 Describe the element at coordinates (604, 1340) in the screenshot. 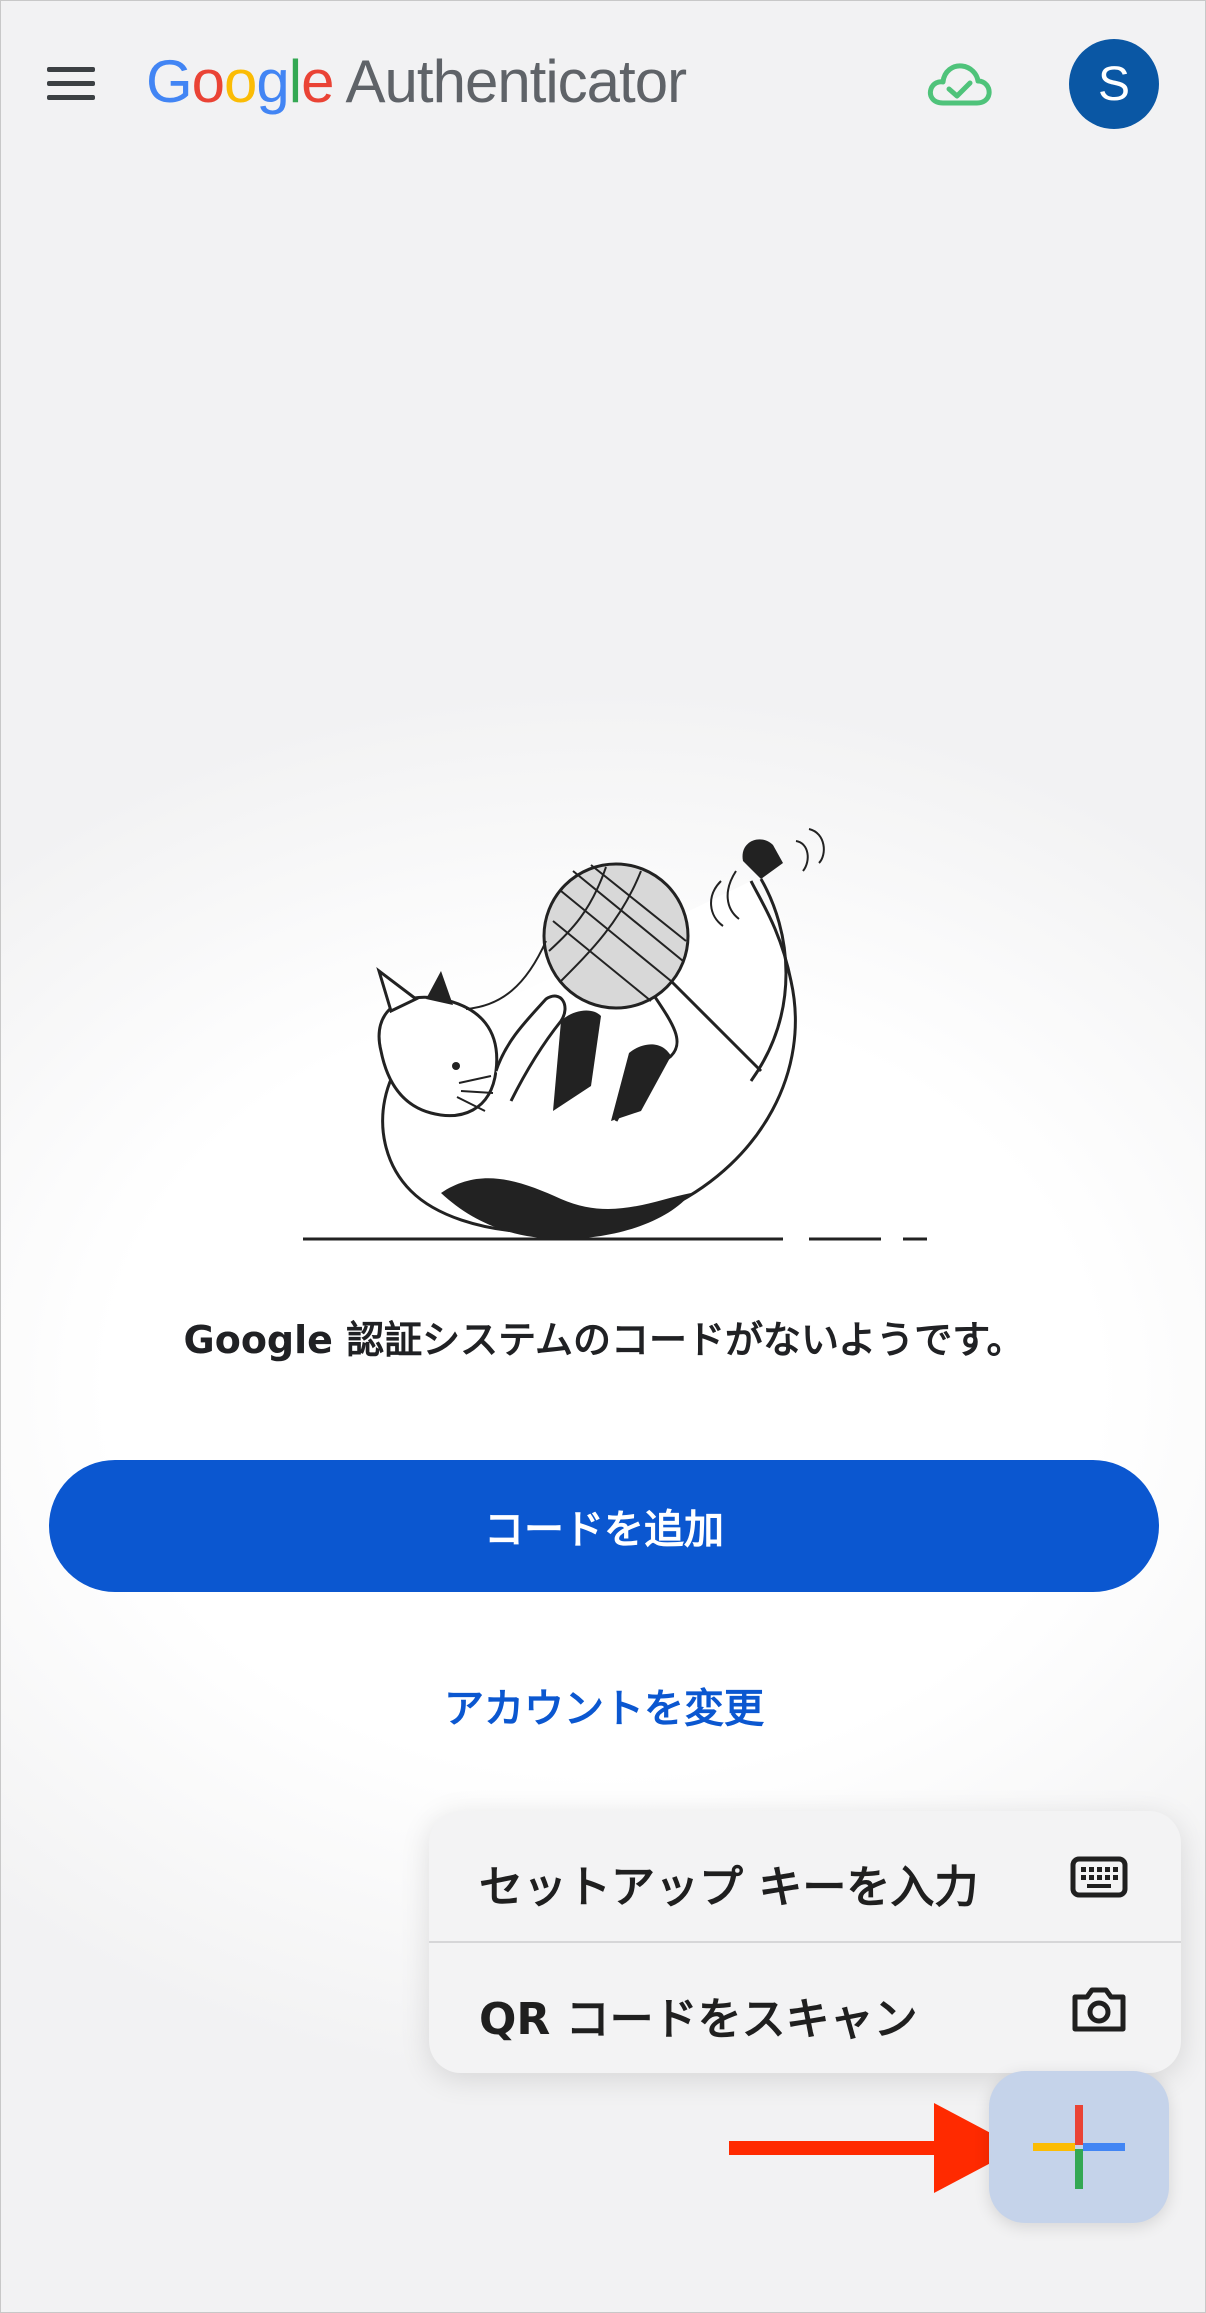

I see `empty-state-message: Google 認証システムのコードがないようです。` at that location.